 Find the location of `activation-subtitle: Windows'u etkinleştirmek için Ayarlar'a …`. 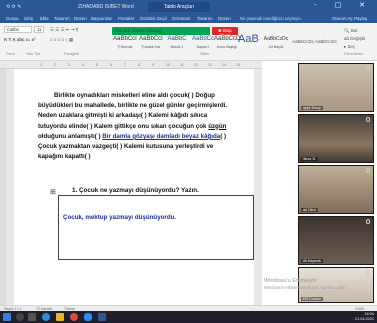

activation-subtitle: Windows'u etkinleştirmek için Ayarlar'a … is located at coordinates (305, 287).